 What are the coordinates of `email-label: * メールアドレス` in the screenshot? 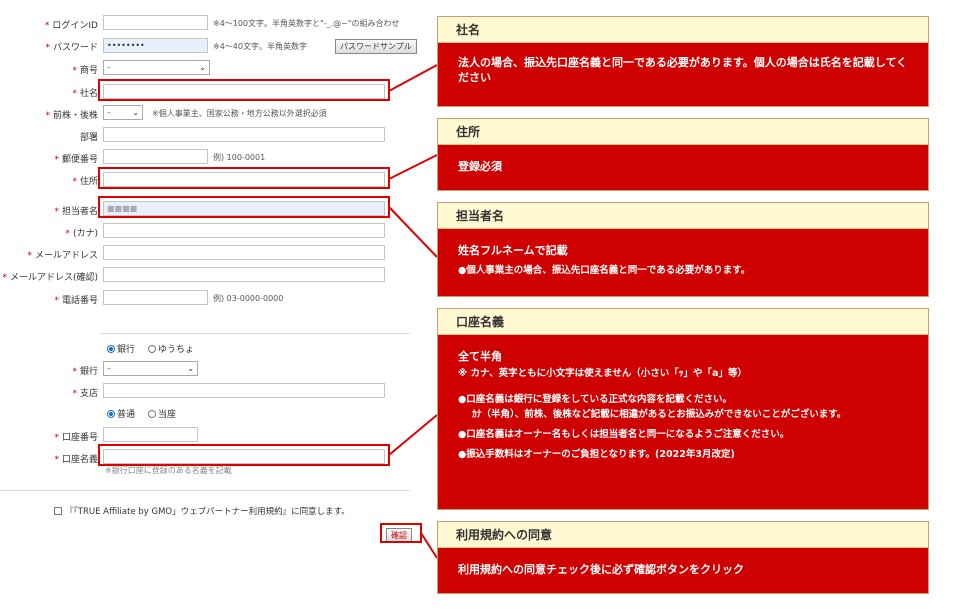 It's located at (62, 256).